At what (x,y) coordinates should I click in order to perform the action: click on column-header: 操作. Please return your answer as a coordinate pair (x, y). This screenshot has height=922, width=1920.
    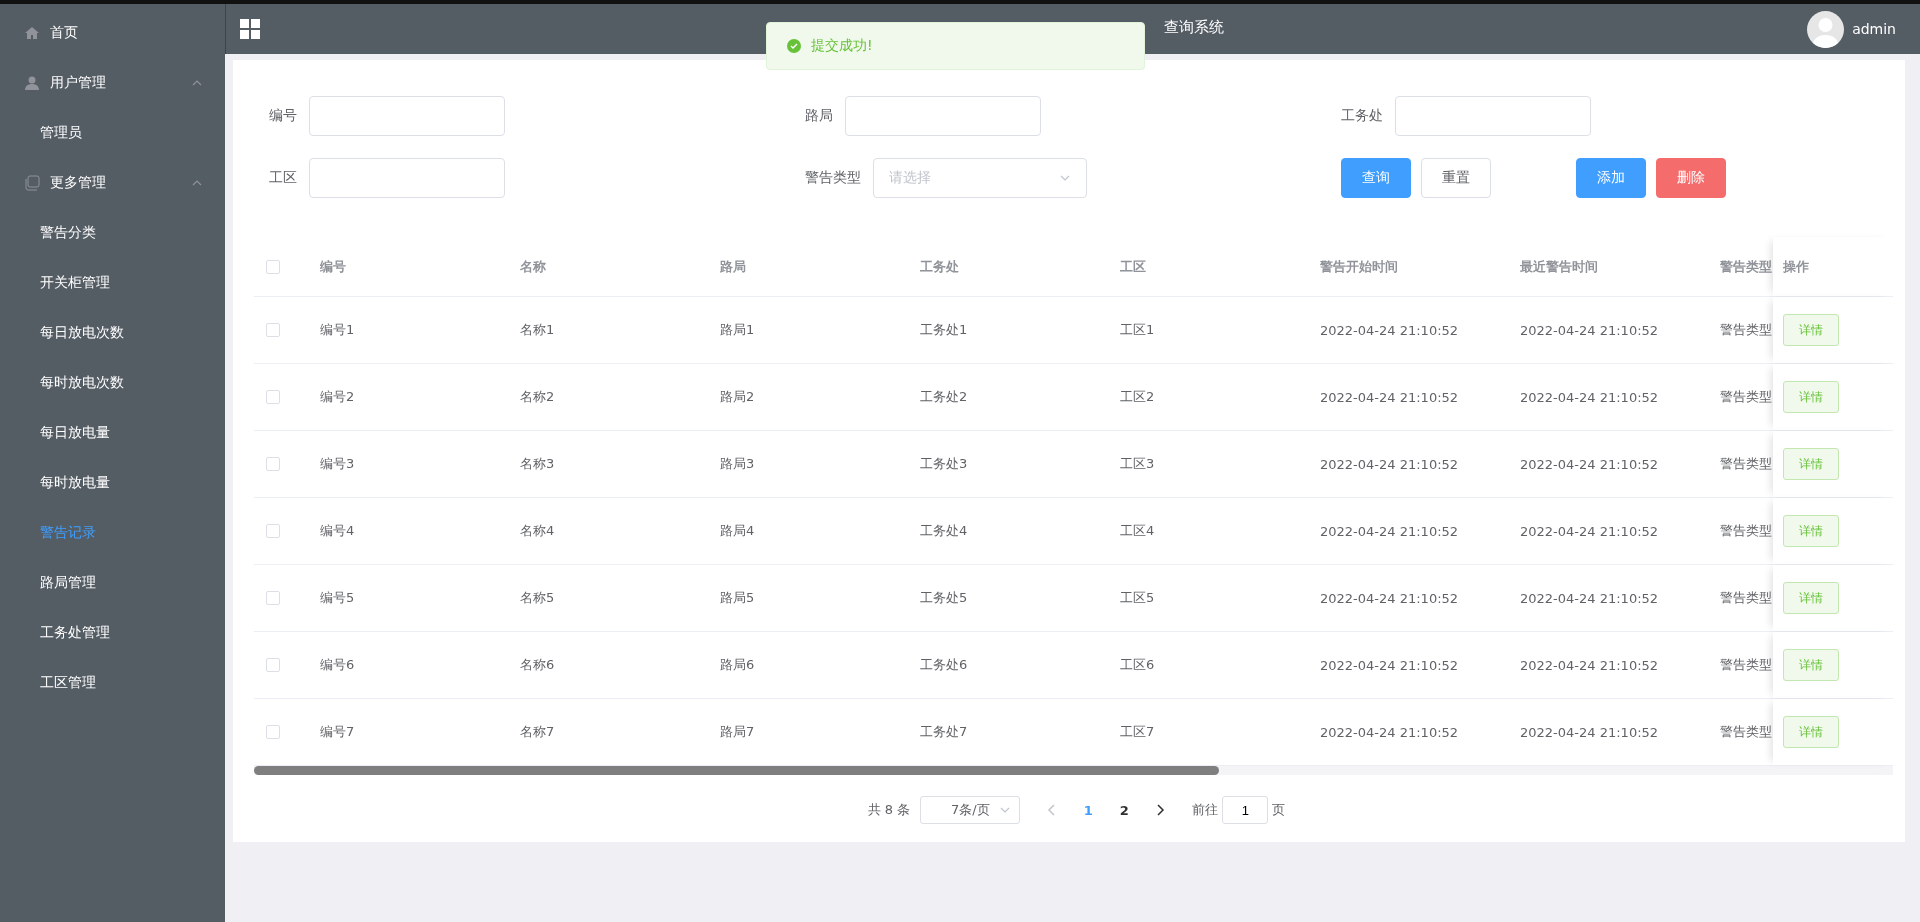
    Looking at the image, I should click on (1796, 266).